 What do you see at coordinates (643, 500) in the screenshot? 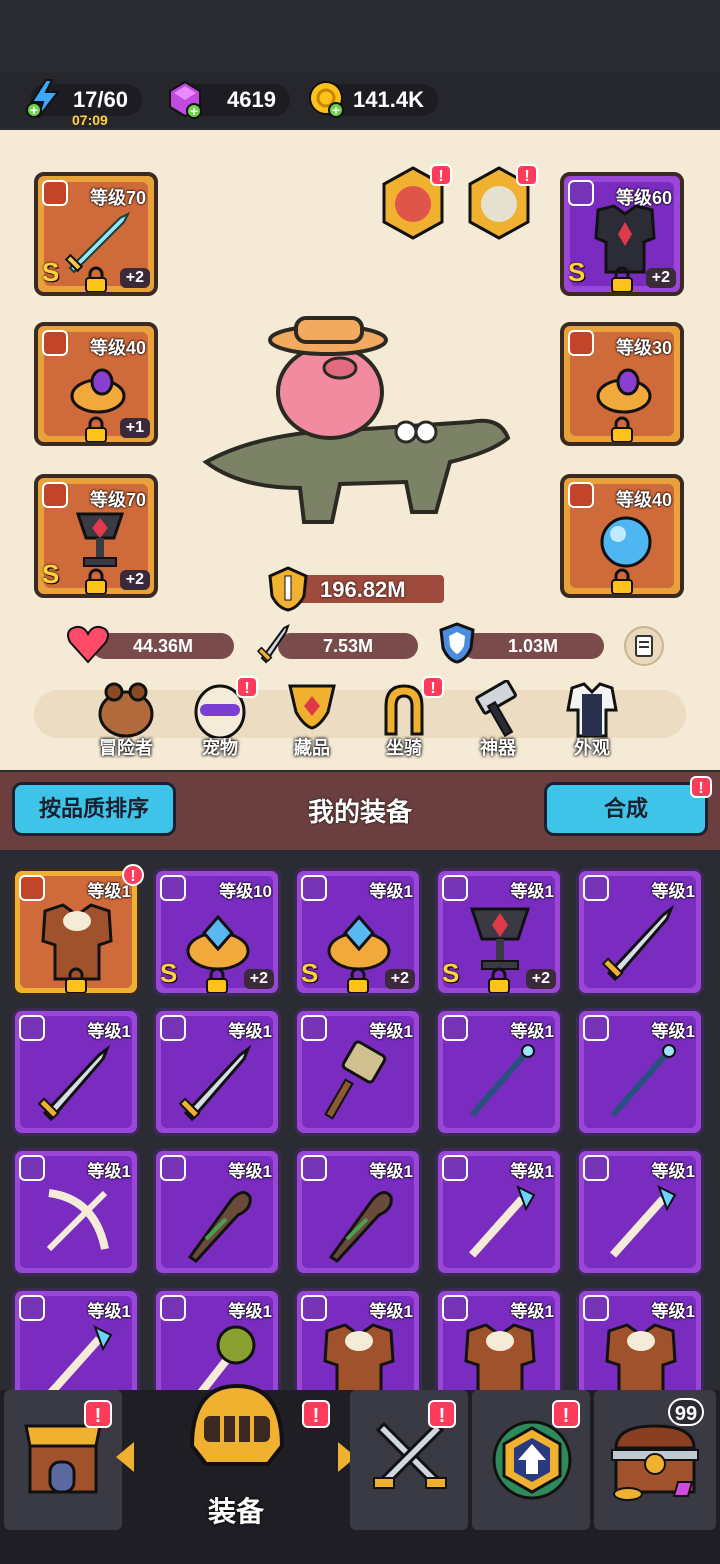
I see `slot-level: 等级40` at bounding box center [643, 500].